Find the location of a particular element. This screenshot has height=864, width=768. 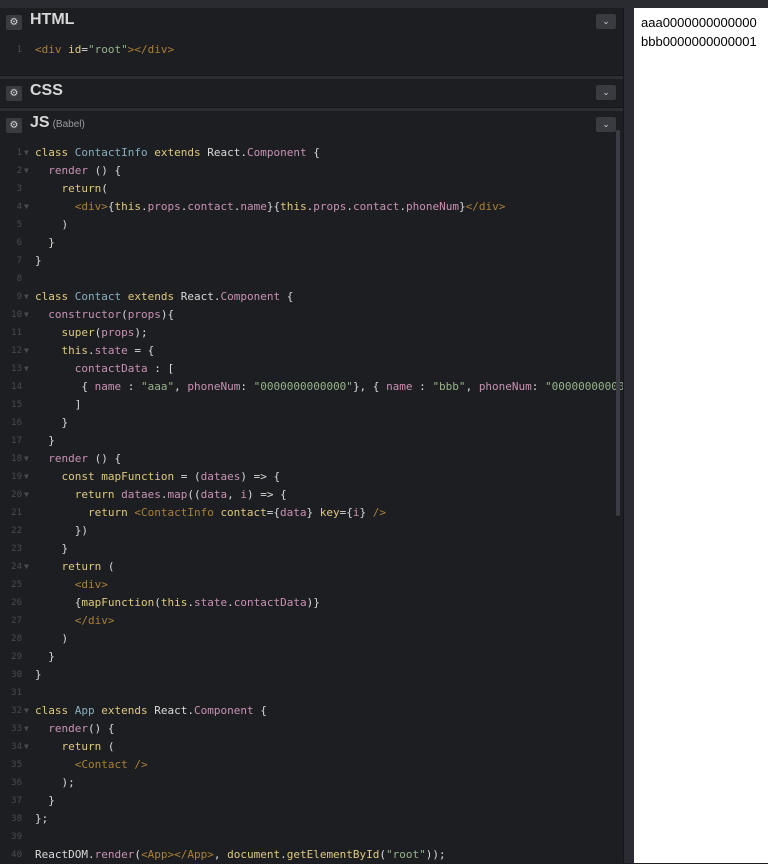

code-token: ){ is located at coordinates (167, 314).